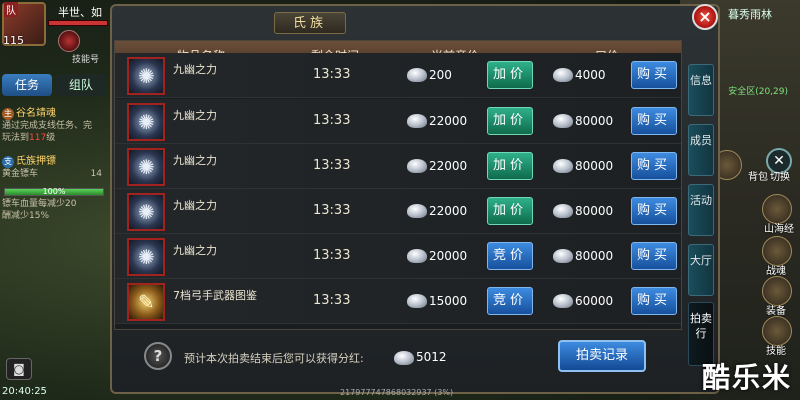  I want to click on player-name: 半世、如, so click(80, 12).